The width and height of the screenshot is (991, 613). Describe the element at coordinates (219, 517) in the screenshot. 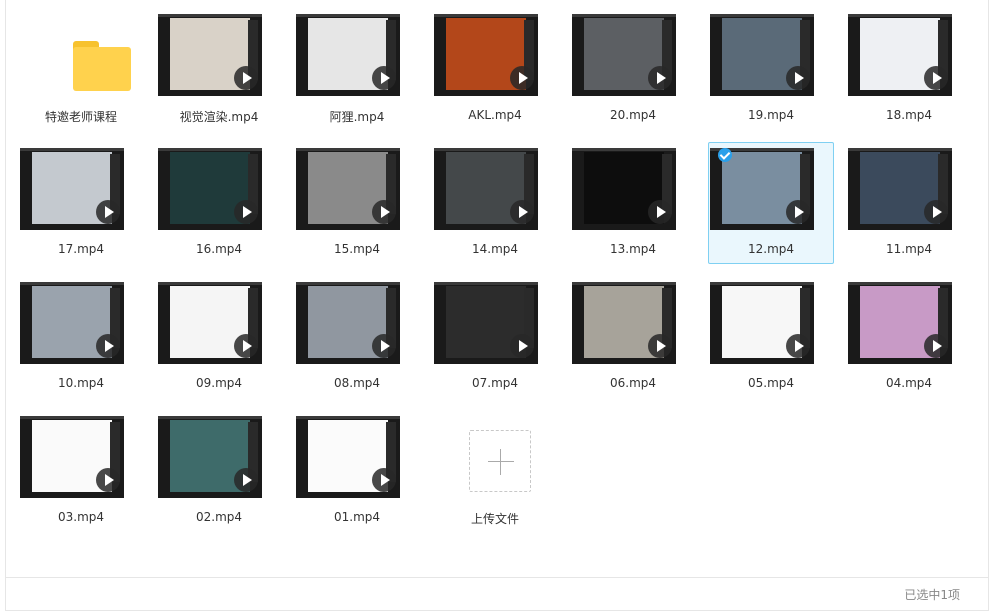

I see `video-file-name: 02.mp4` at that location.